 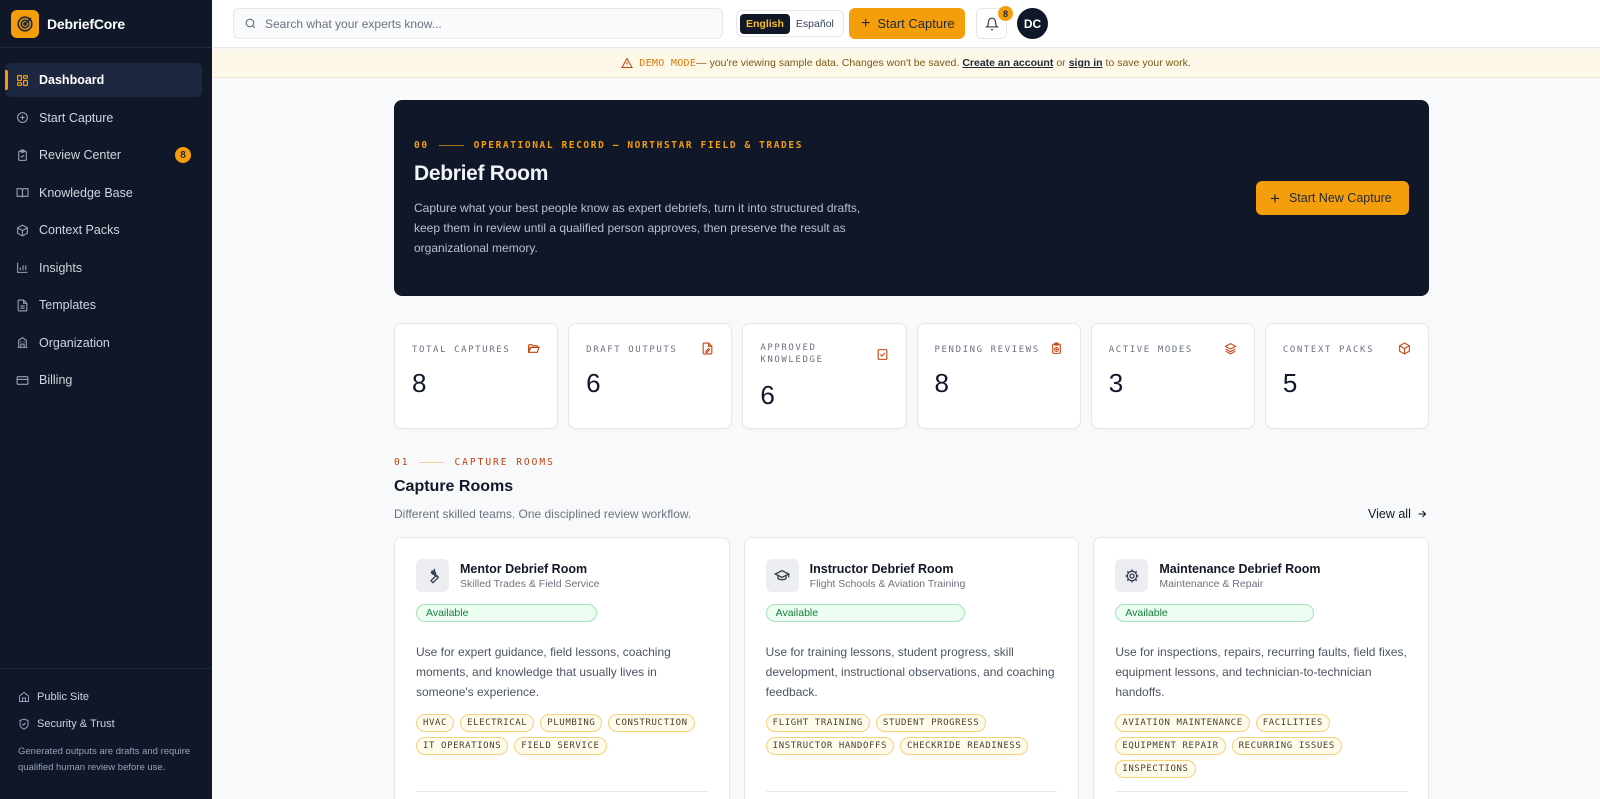 I want to click on sidebar-item-insights: Insights, so click(x=103, y=268).